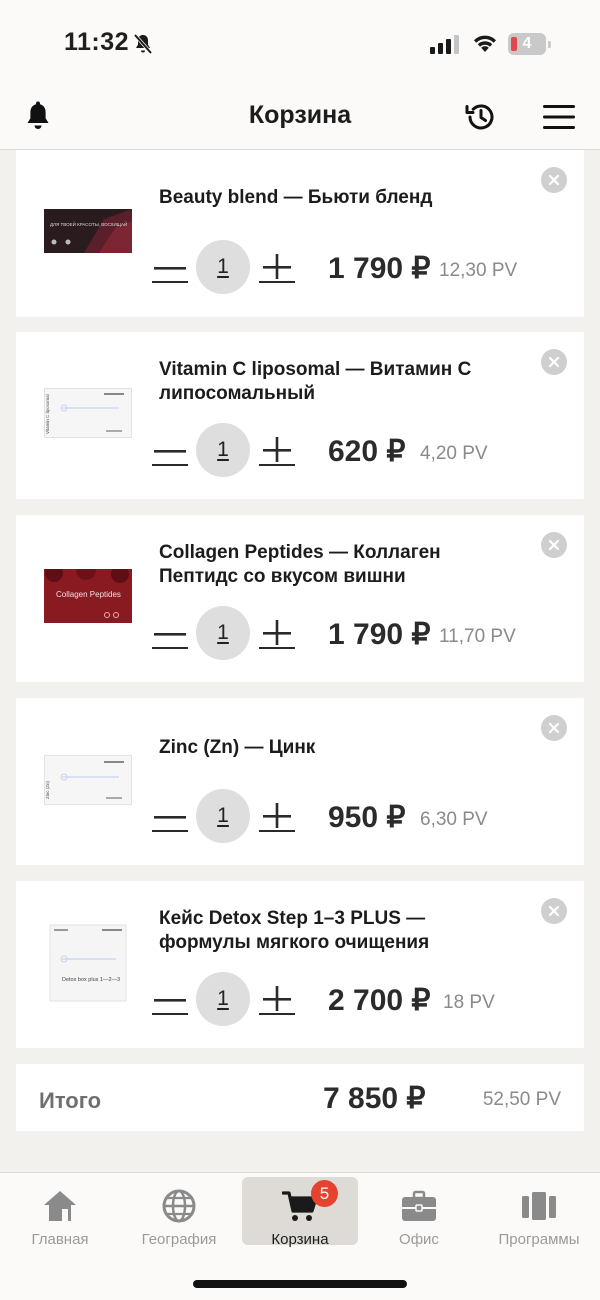 The width and height of the screenshot is (600, 1300). What do you see at coordinates (539, 1206) in the screenshot?
I see `programs-icon` at bounding box center [539, 1206].